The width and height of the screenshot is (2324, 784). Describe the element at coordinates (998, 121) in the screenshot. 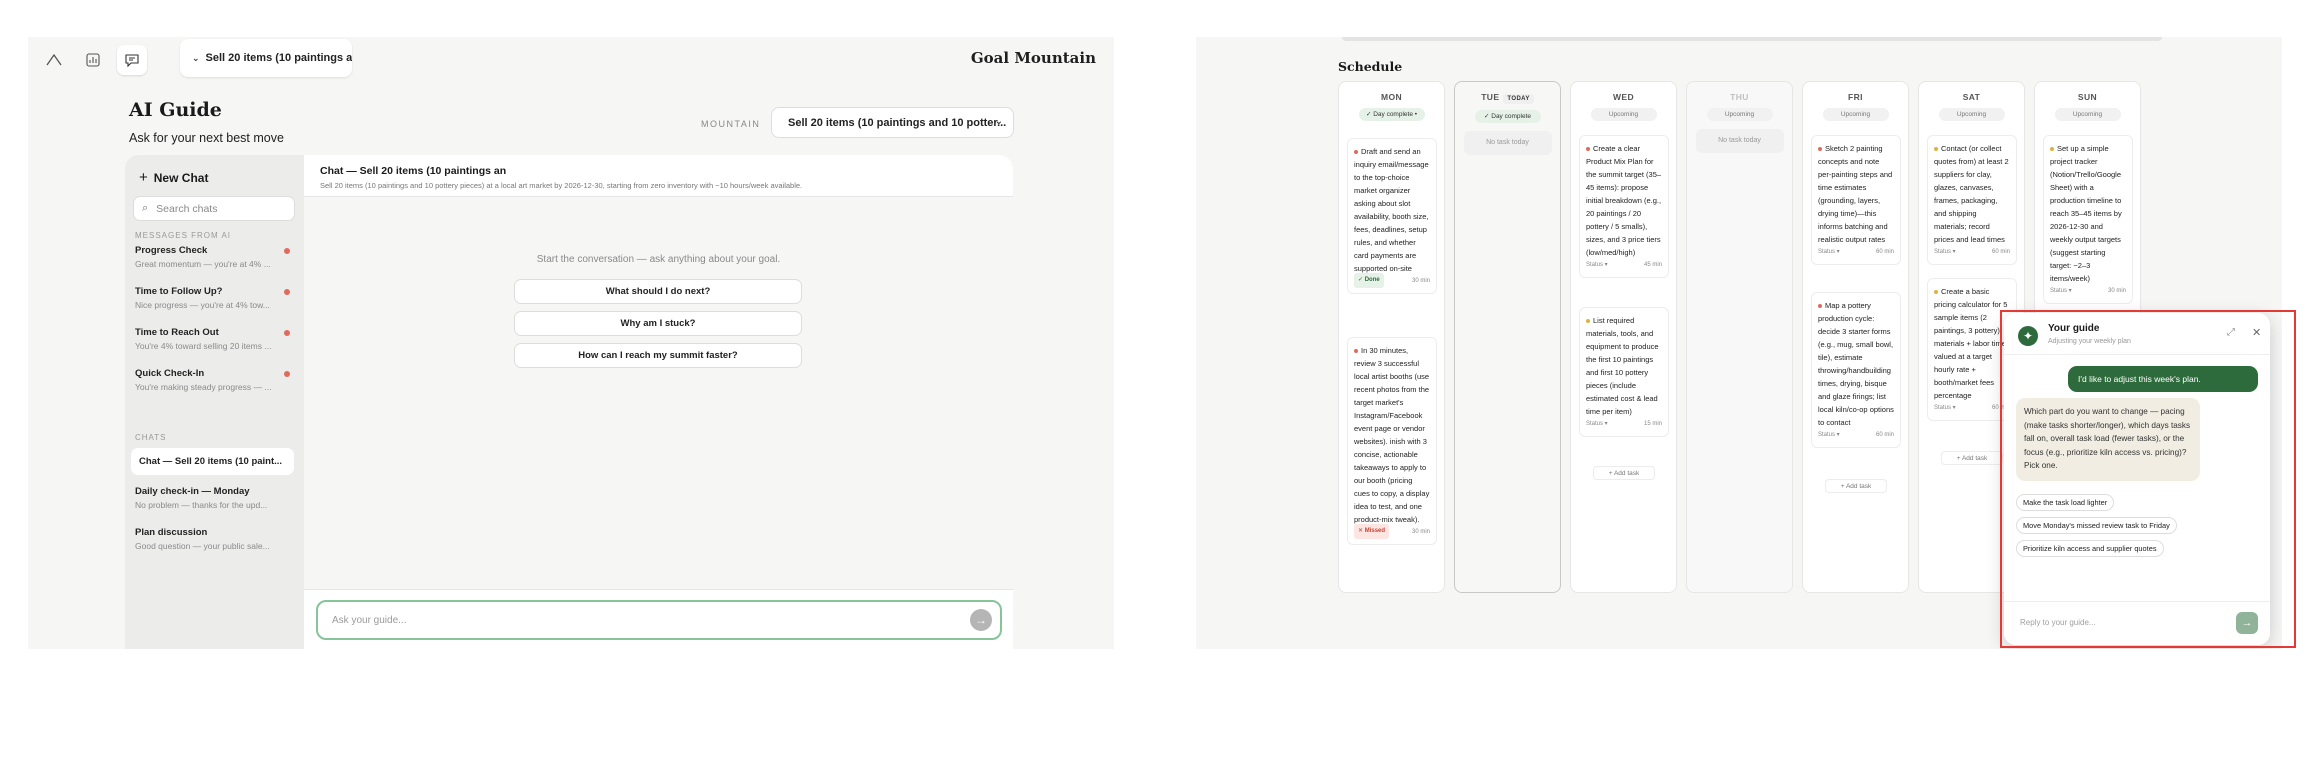

I see `chevron-down-icon: ⌄` at that location.